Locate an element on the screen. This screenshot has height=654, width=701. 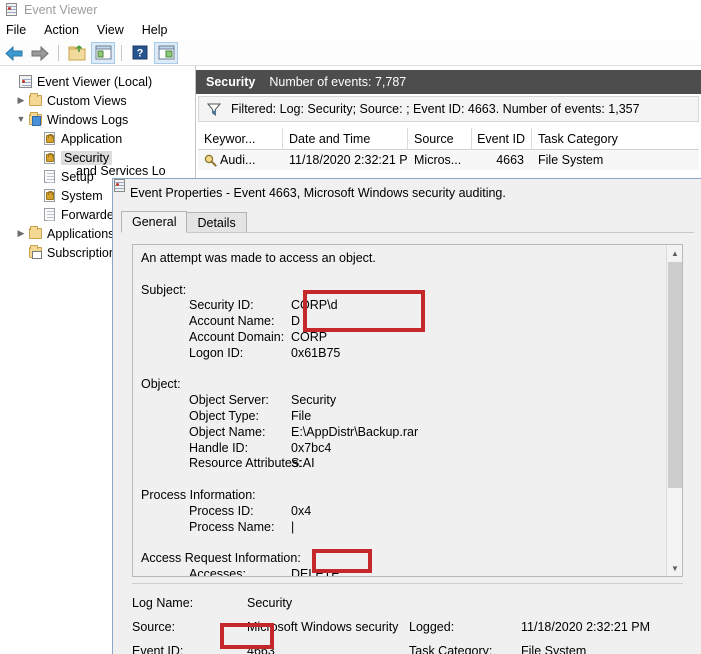
field-value: Security is located at coordinates (314, 400).